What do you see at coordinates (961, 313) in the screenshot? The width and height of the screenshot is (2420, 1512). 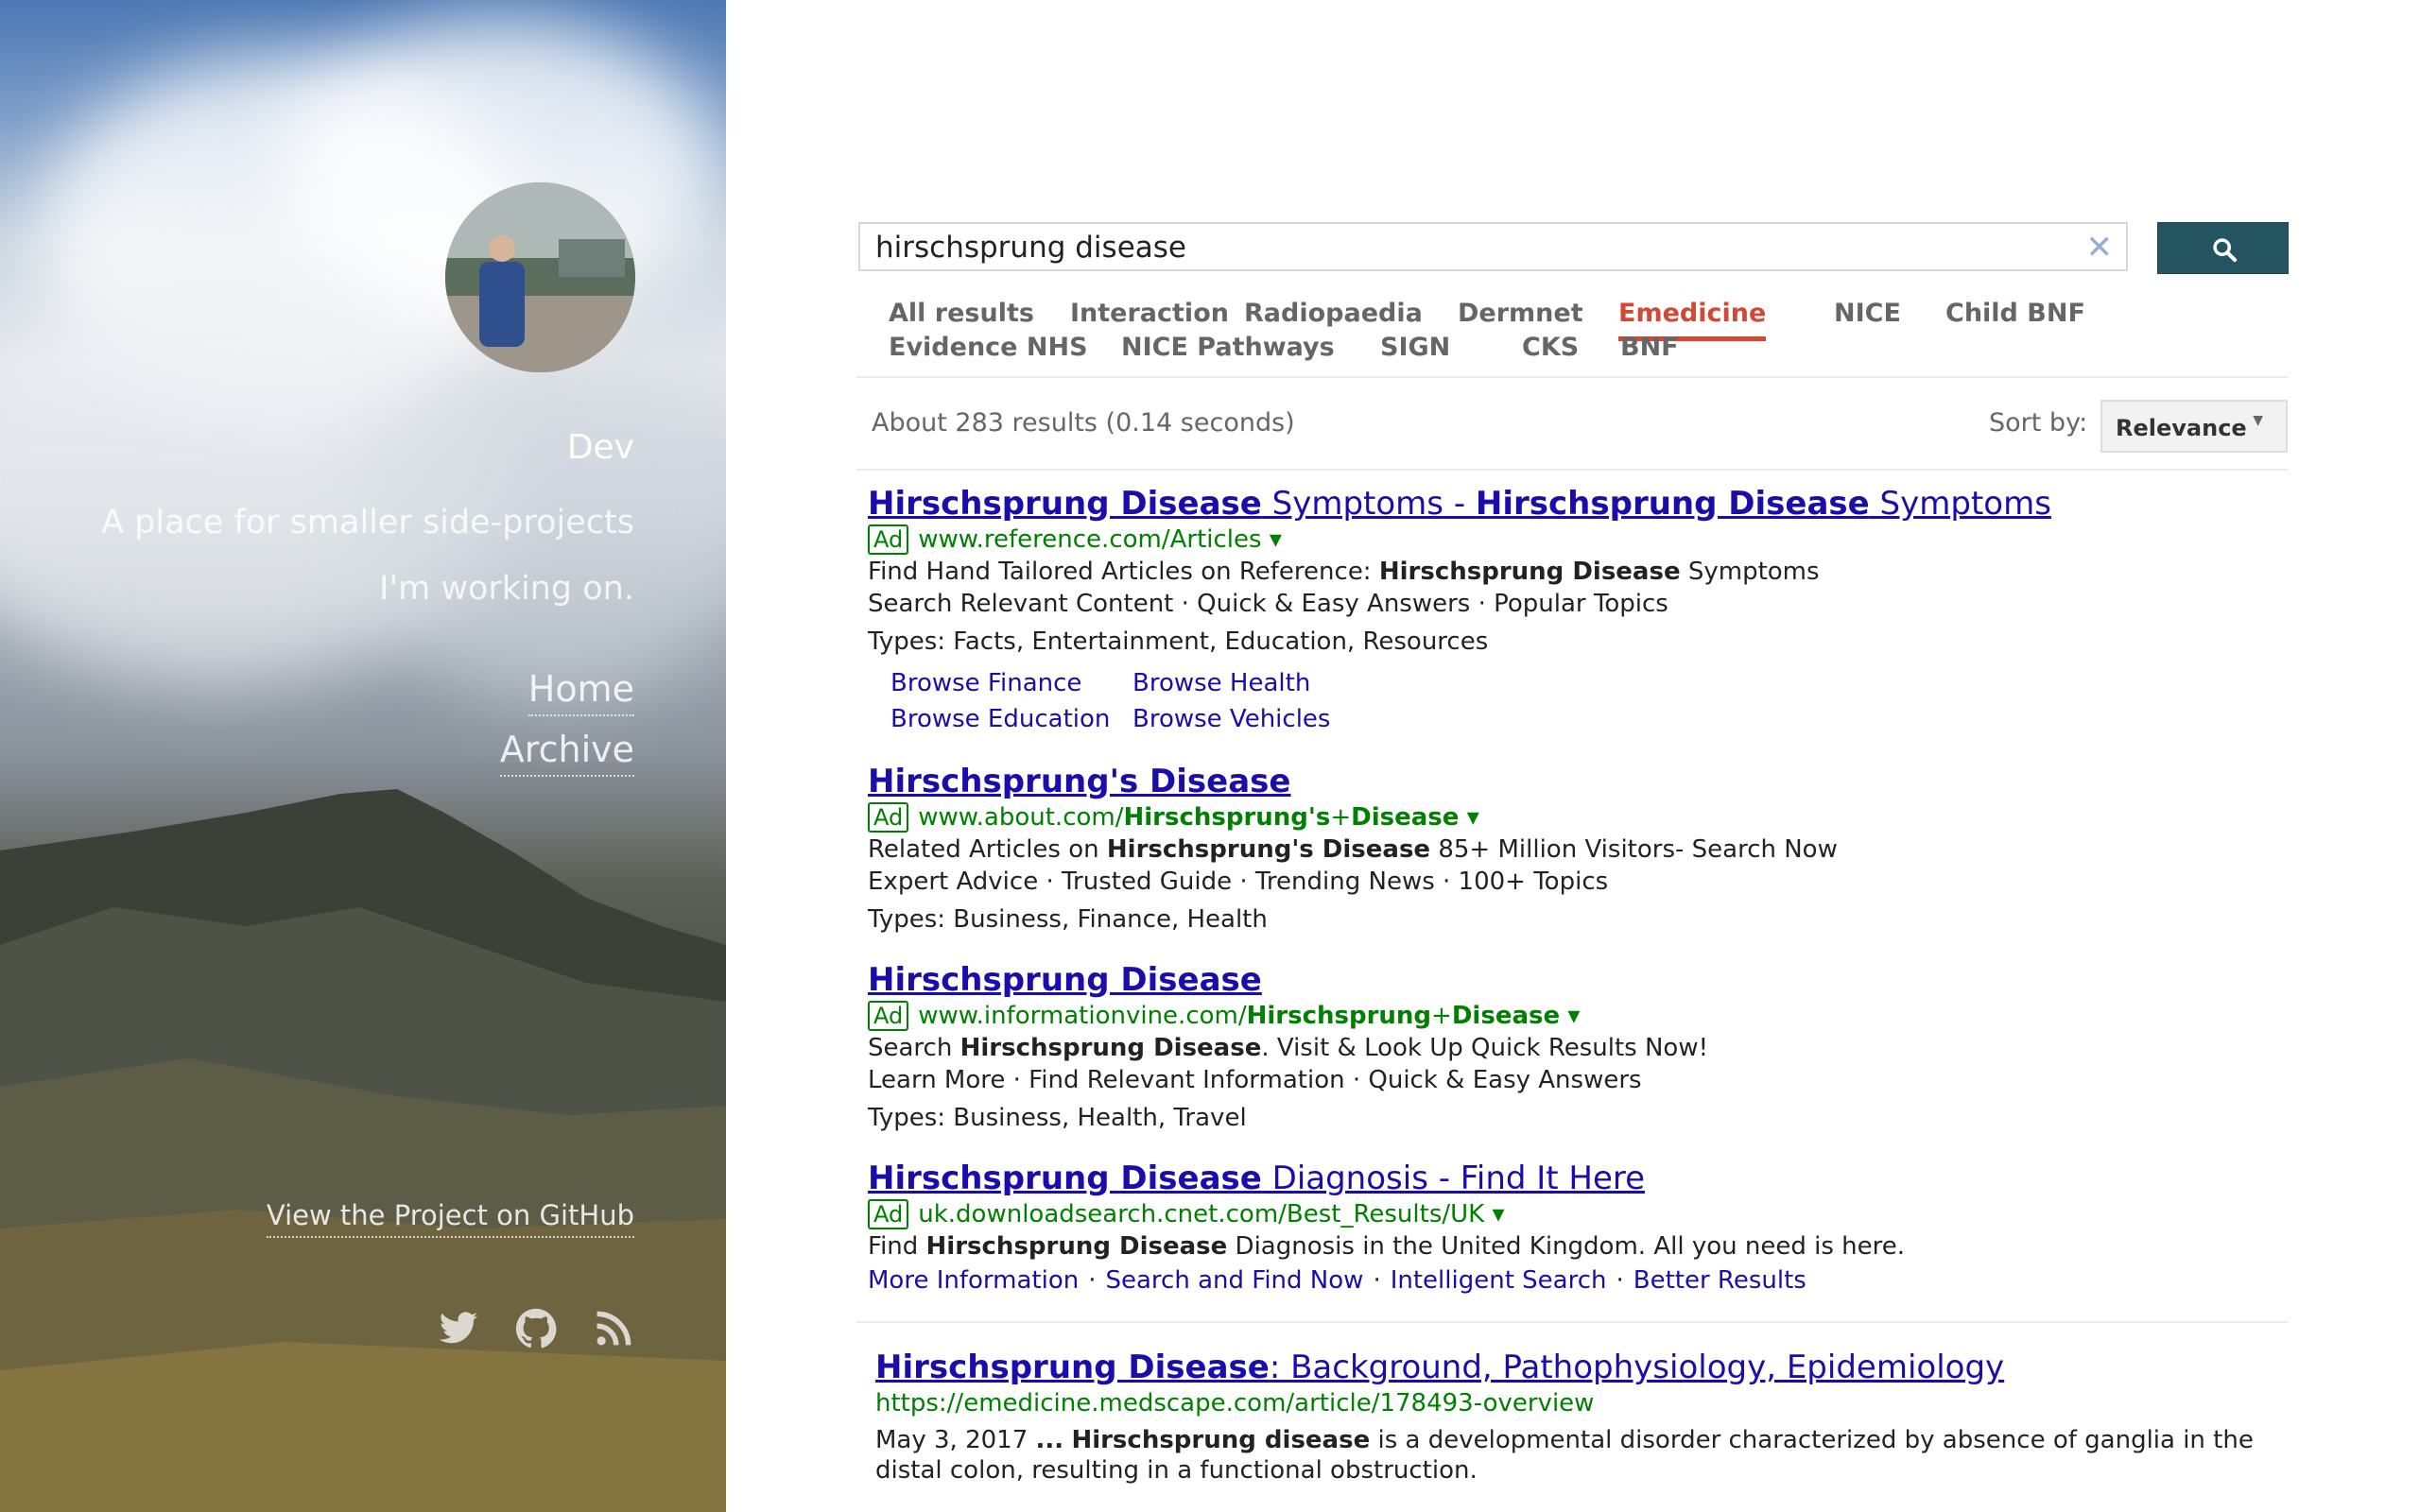 I see `tab-all-results: All results` at bounding box center [961, 313].